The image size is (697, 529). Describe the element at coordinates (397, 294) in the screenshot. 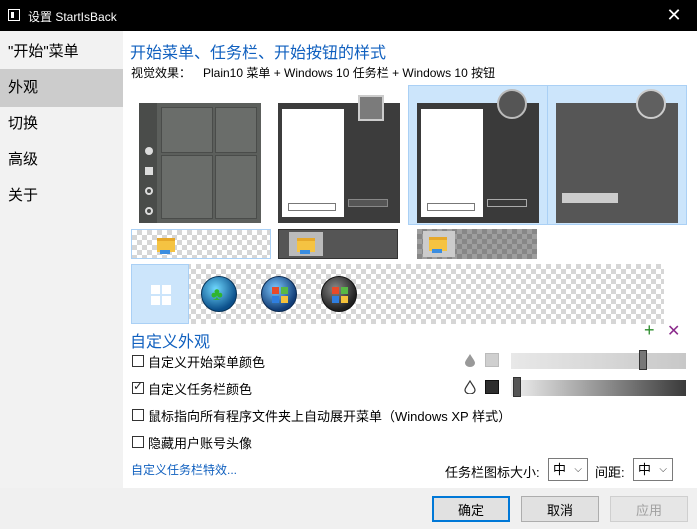

I see `start-button-styles: ♣` at that location.